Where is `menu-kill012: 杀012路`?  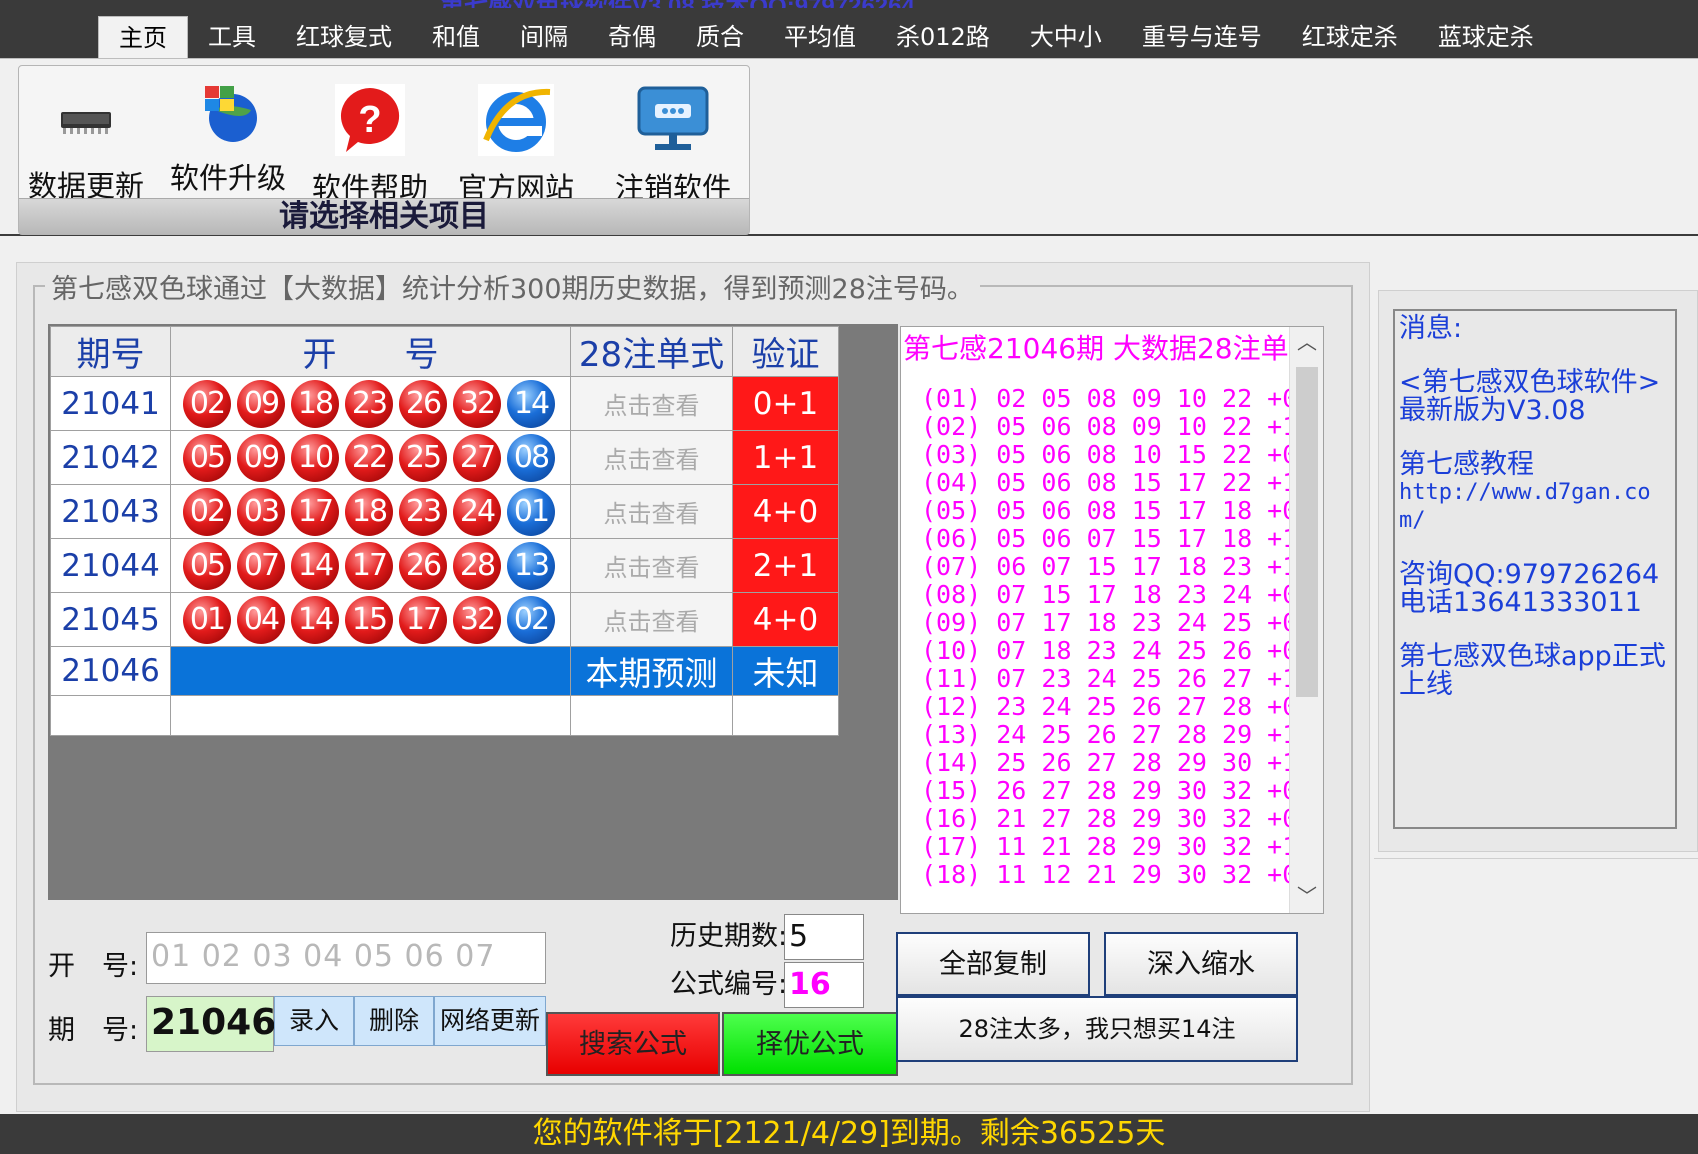
menu-kill012: 杀012路 is located at coordinates (943, 37).